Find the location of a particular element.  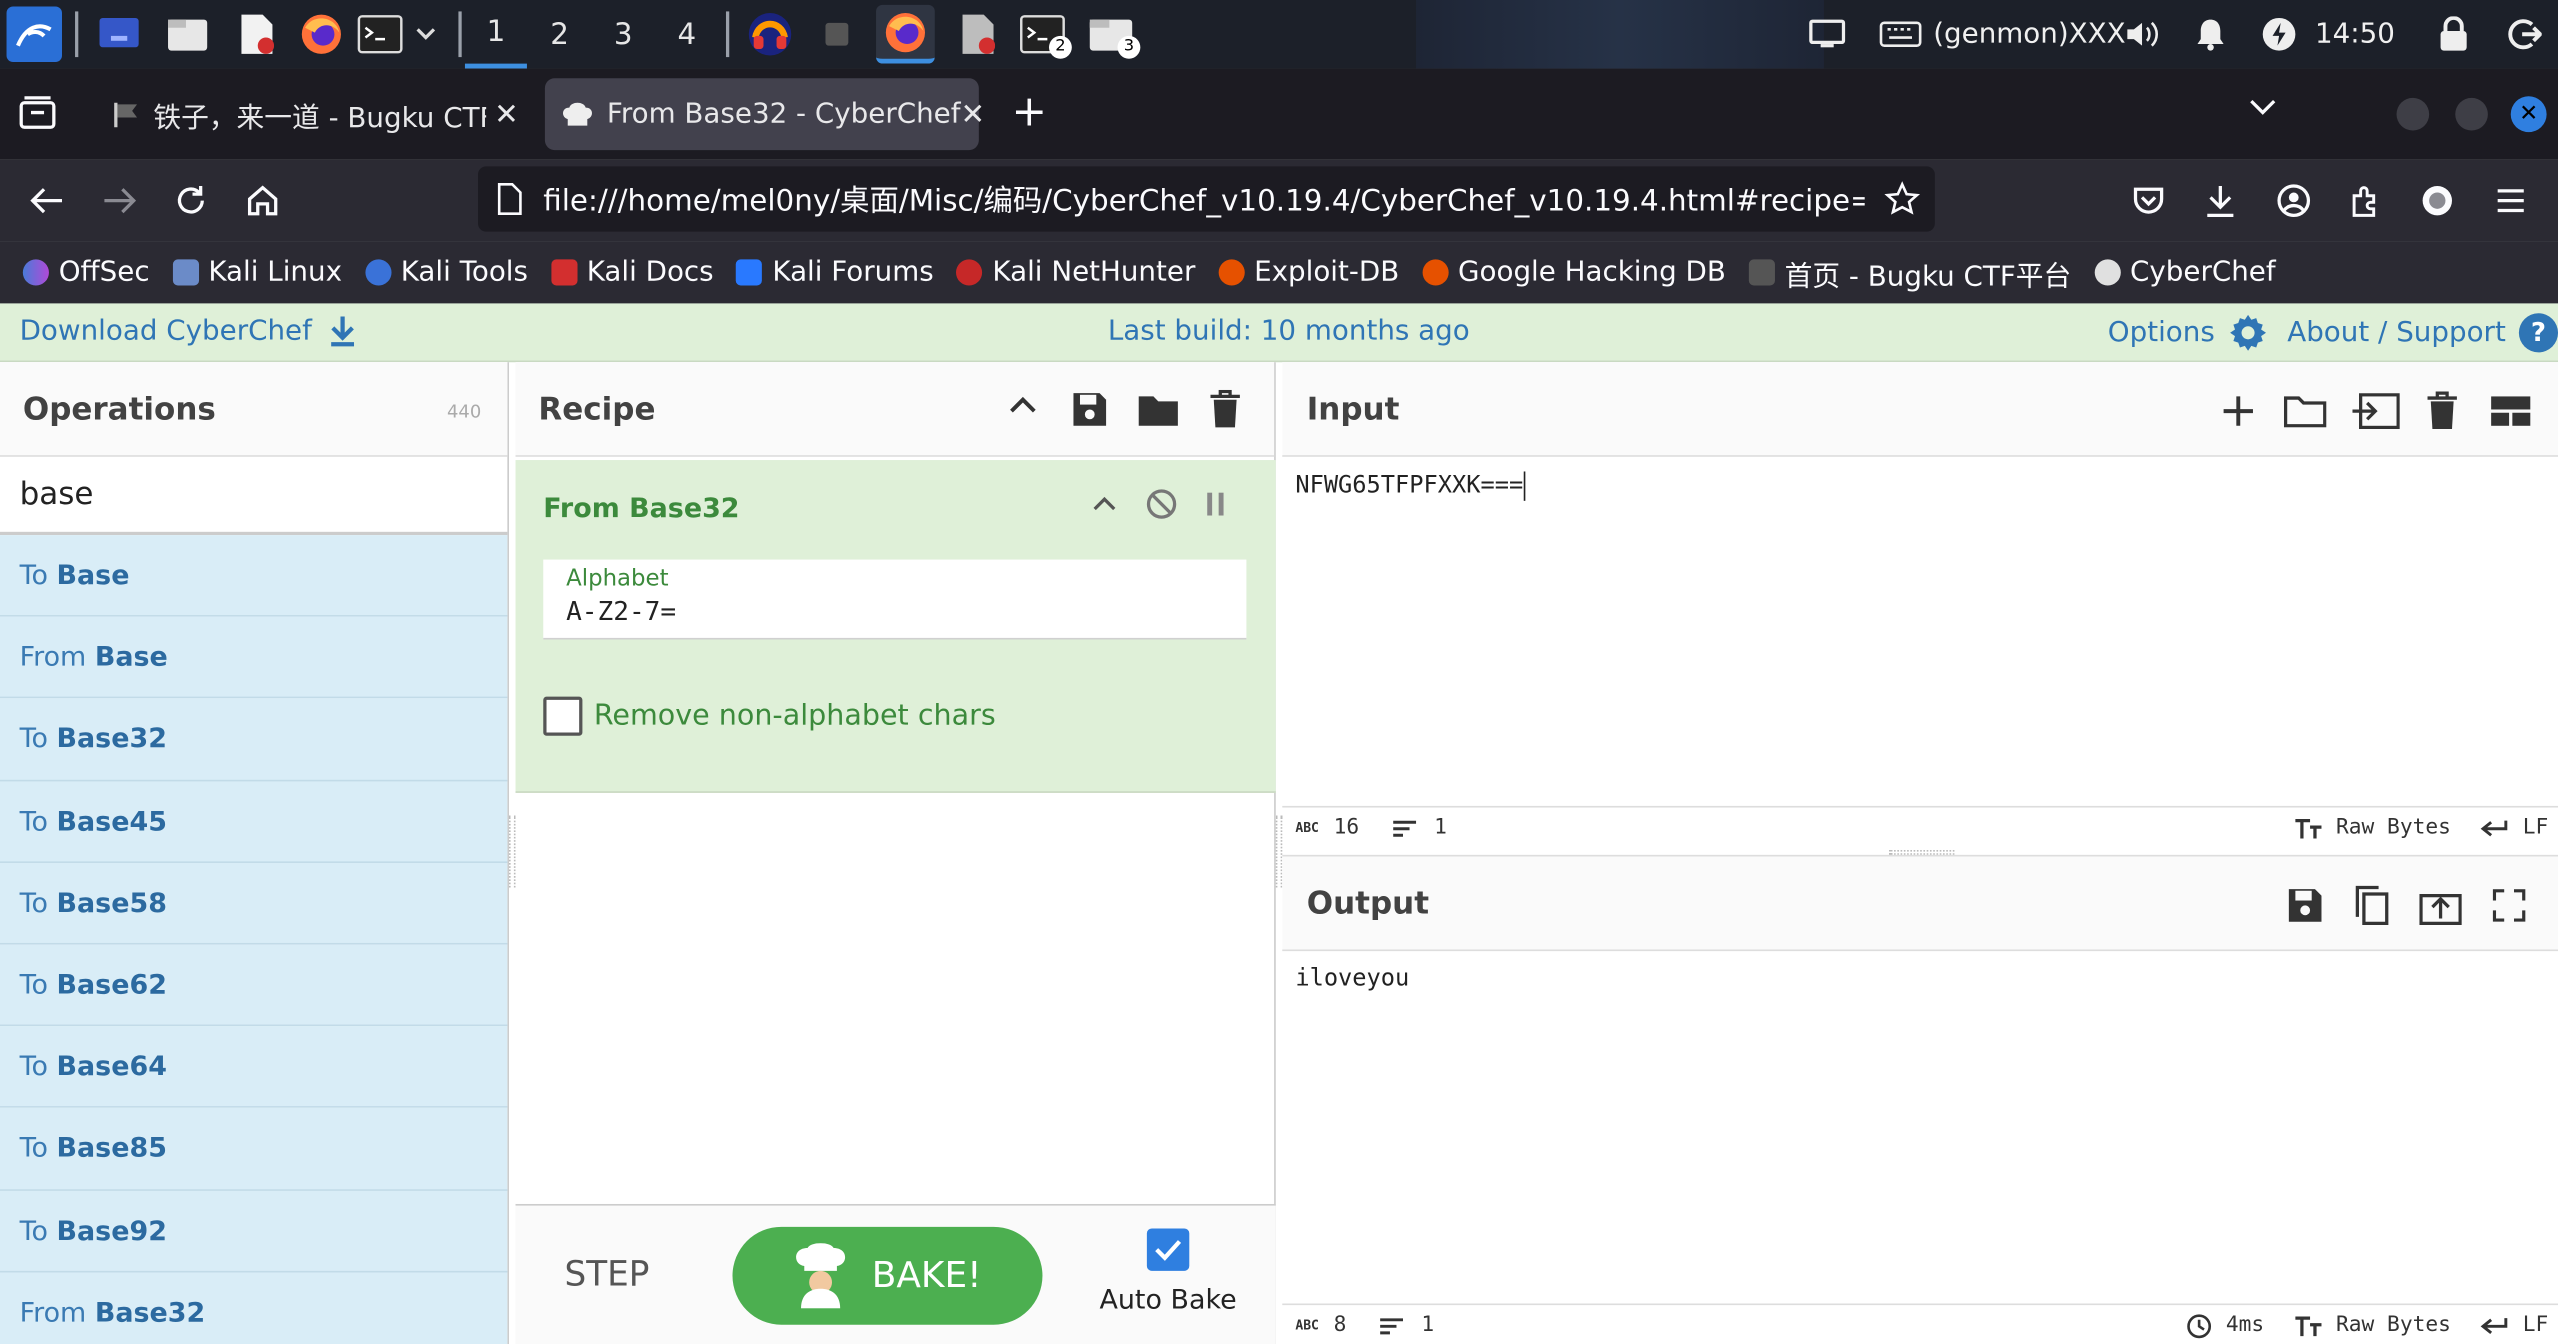

workspace-2: 2 is located at coordinates (560, 34).